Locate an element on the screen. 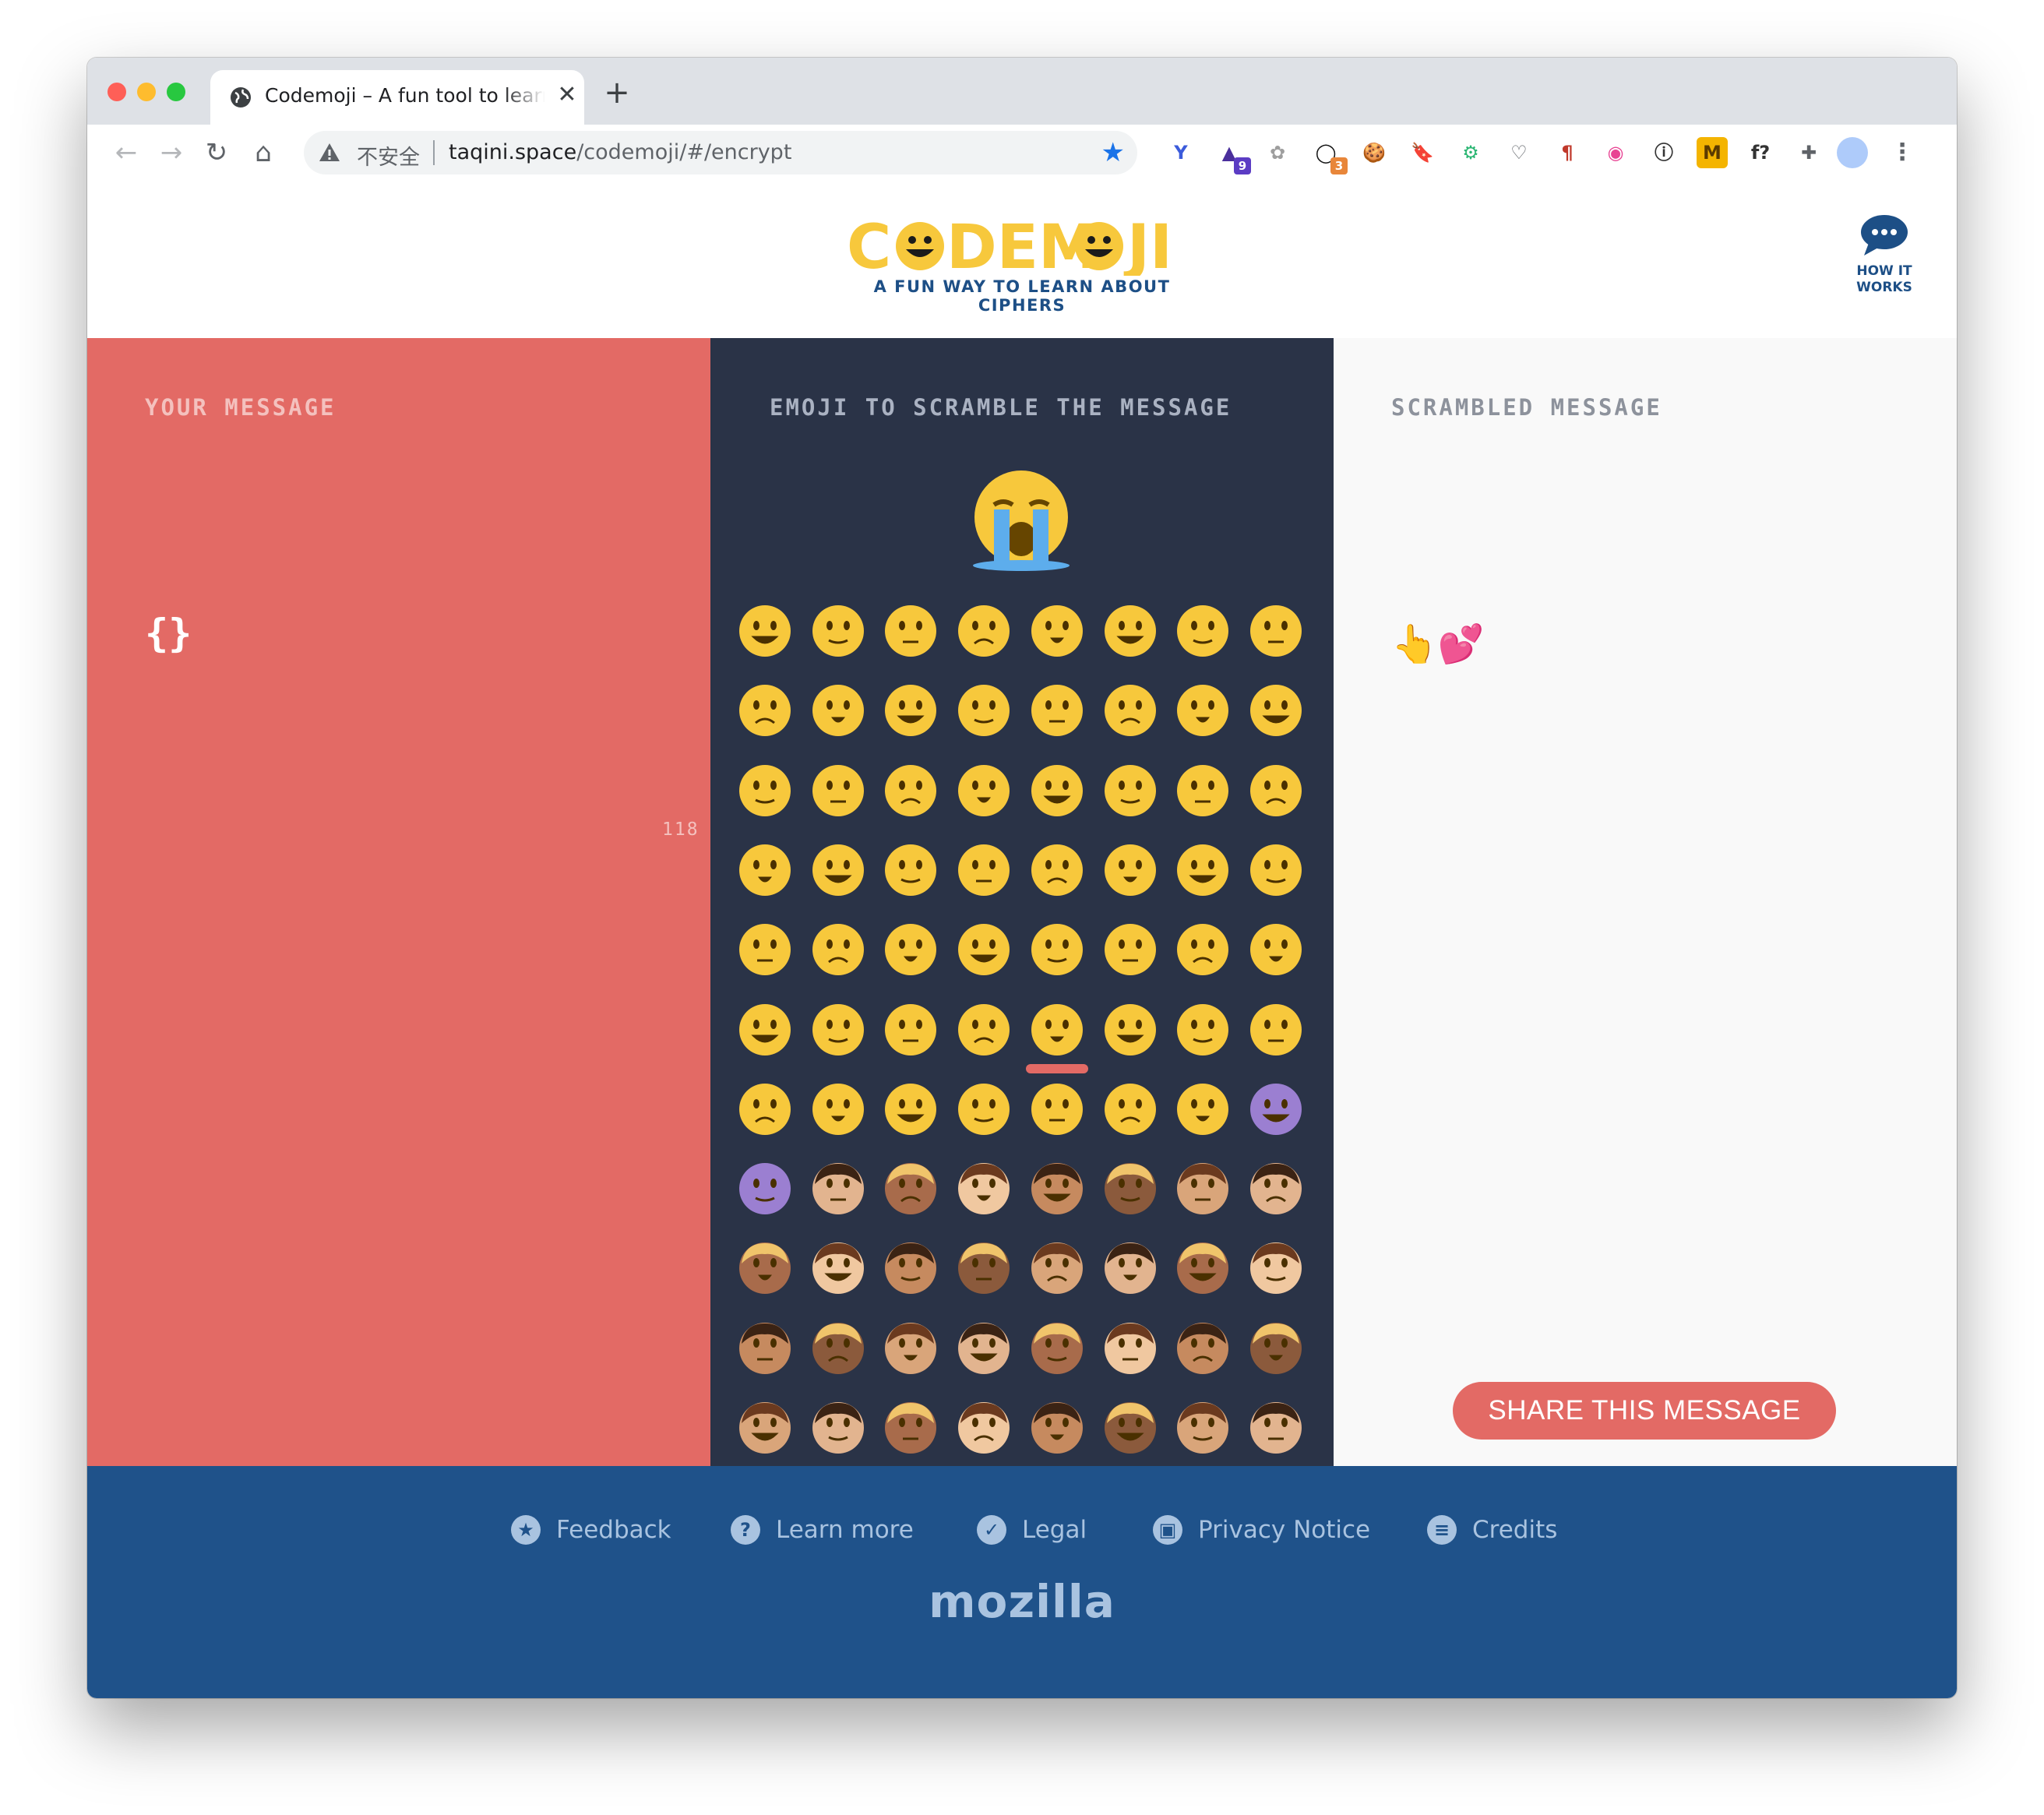 The height and width of the screenshot is (1815, 2044). address-bar: 不安全 taqini.space/codemoji/#/encrypt ★ is located at coordinates (720, 152).